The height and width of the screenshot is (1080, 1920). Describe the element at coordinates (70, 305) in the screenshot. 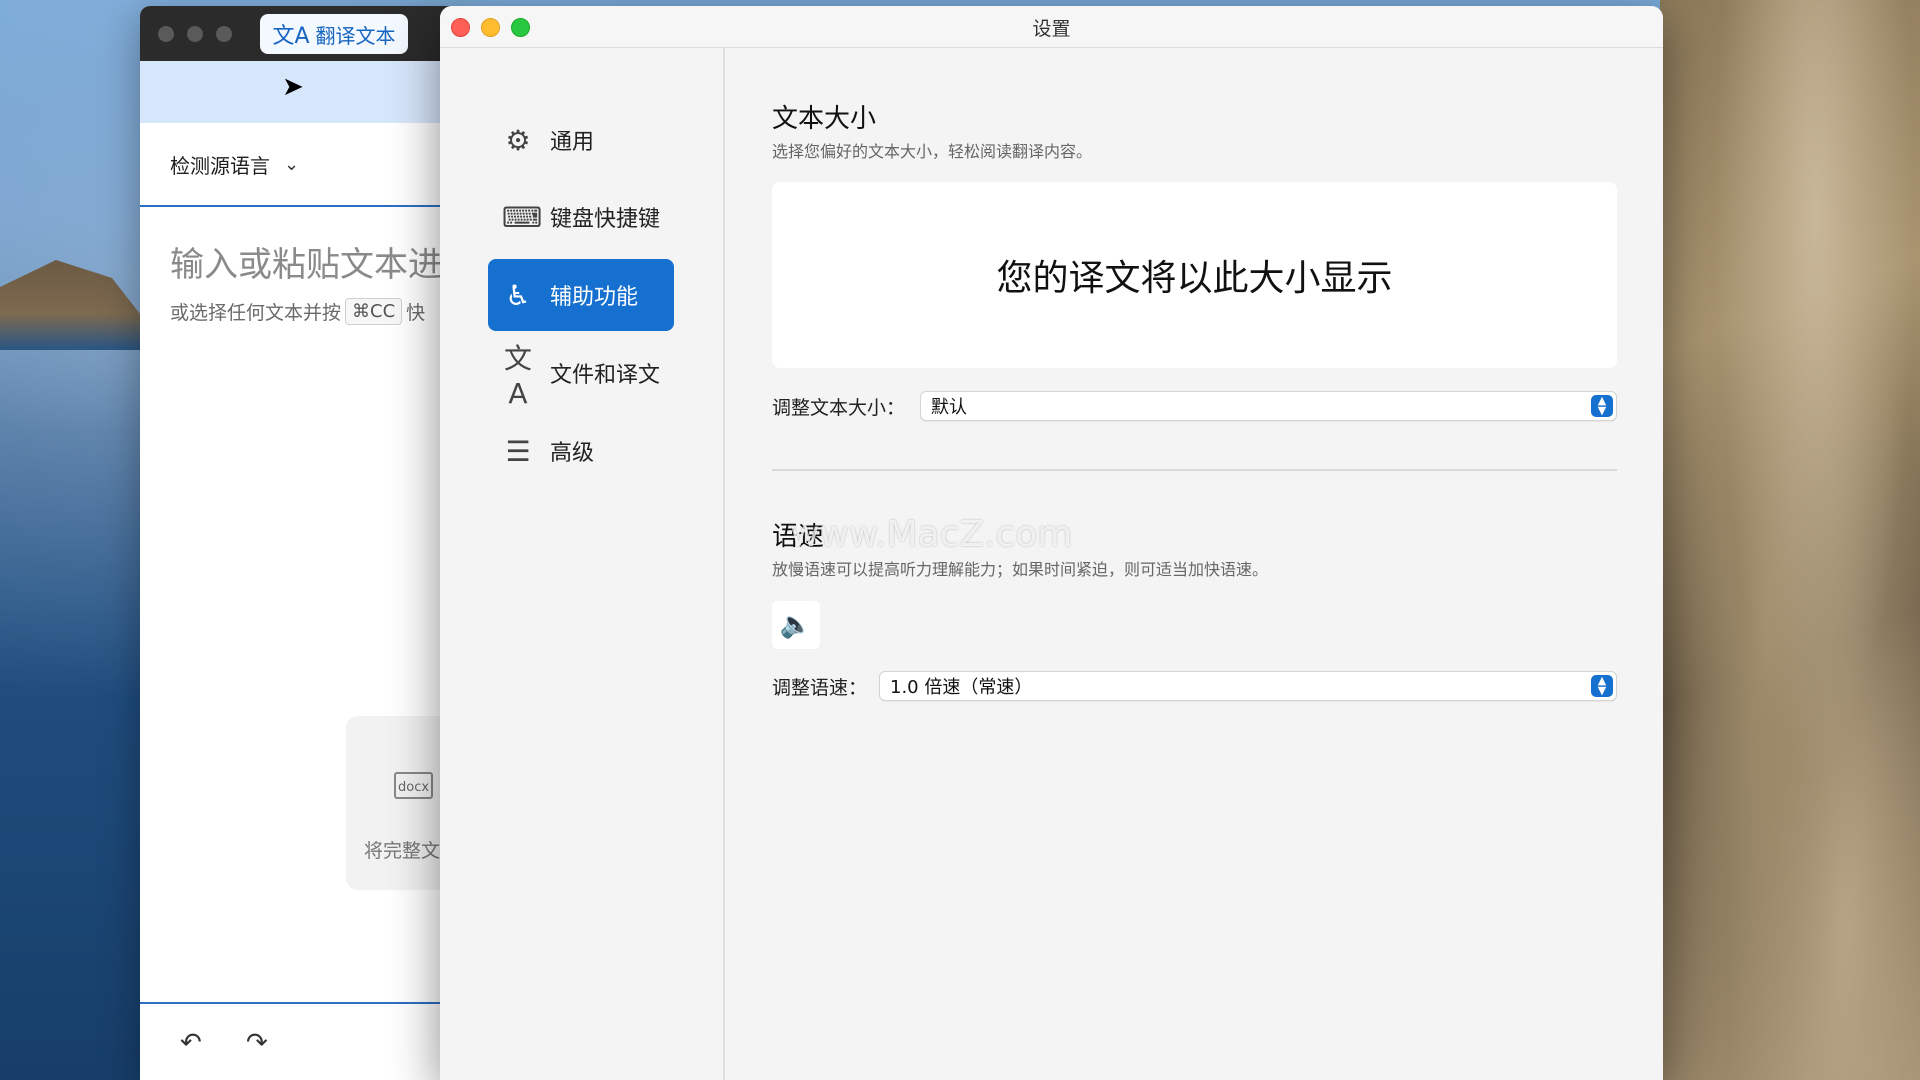

I see `wallpaper-land` at that location.